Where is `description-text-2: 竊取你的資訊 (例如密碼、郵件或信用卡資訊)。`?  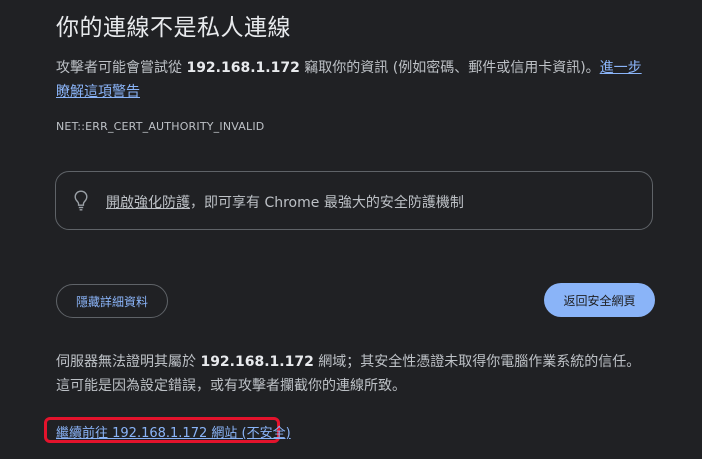
description-text-2: 竊取你的資訊 (例如密碼、郵件或信用卡資訊)。 is located at coordinates (449, 68).